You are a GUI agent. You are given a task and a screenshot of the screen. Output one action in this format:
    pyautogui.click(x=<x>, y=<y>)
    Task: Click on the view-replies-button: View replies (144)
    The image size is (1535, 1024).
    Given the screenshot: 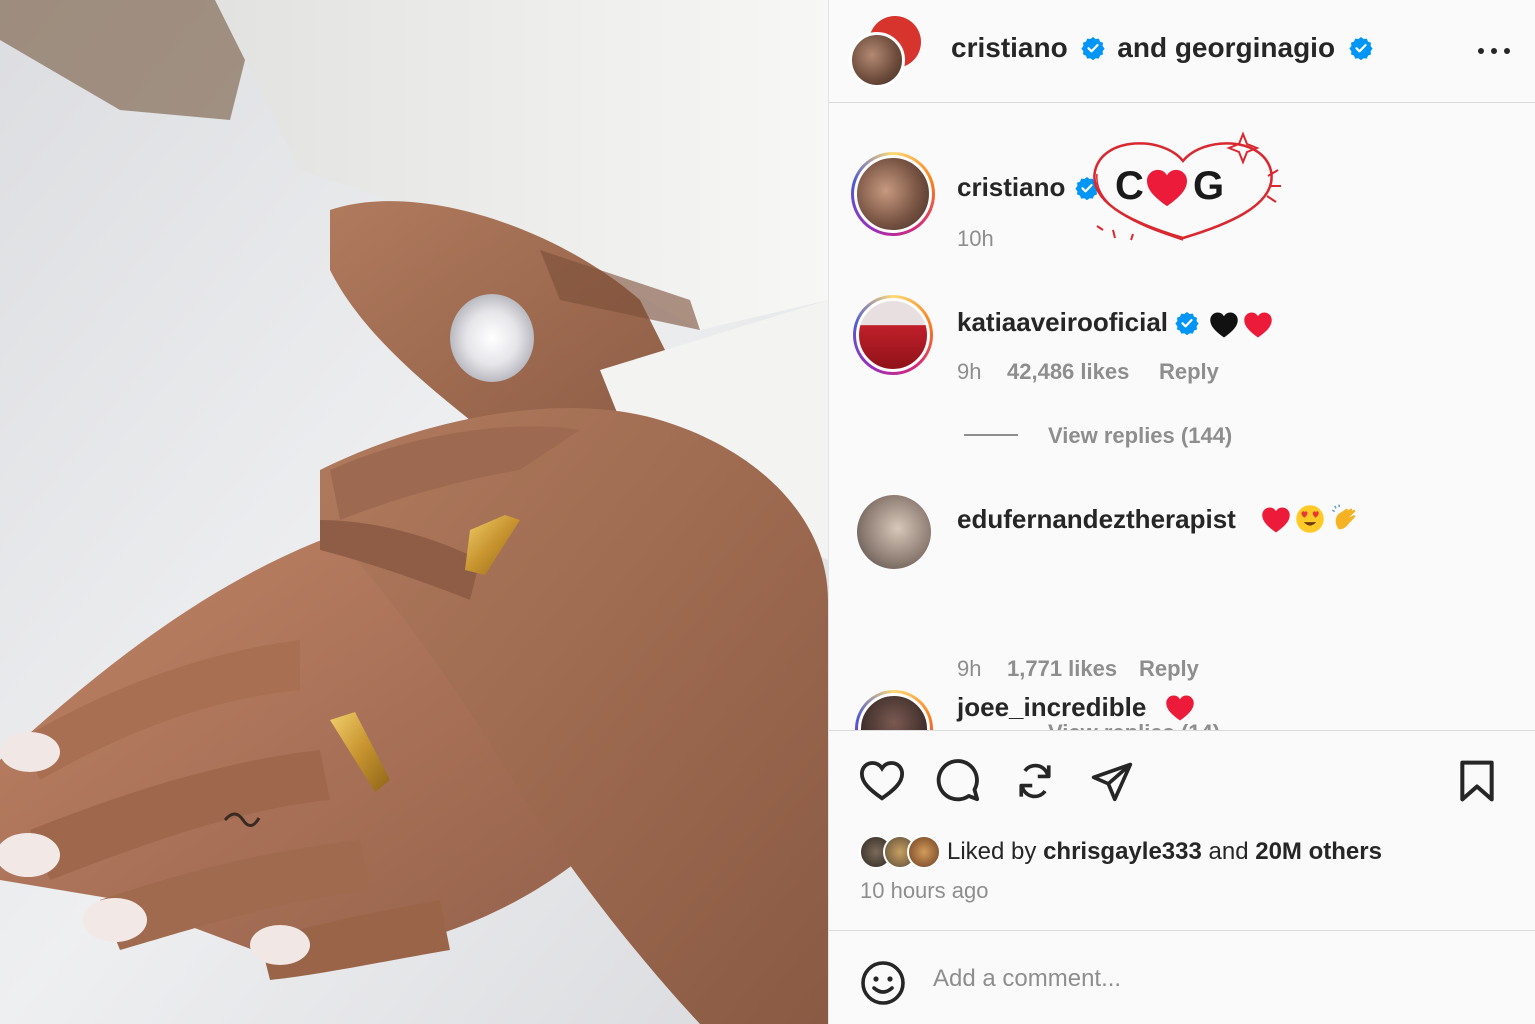 What is the action you would take?
    pyautogui.click(x=1140, y=436)
    